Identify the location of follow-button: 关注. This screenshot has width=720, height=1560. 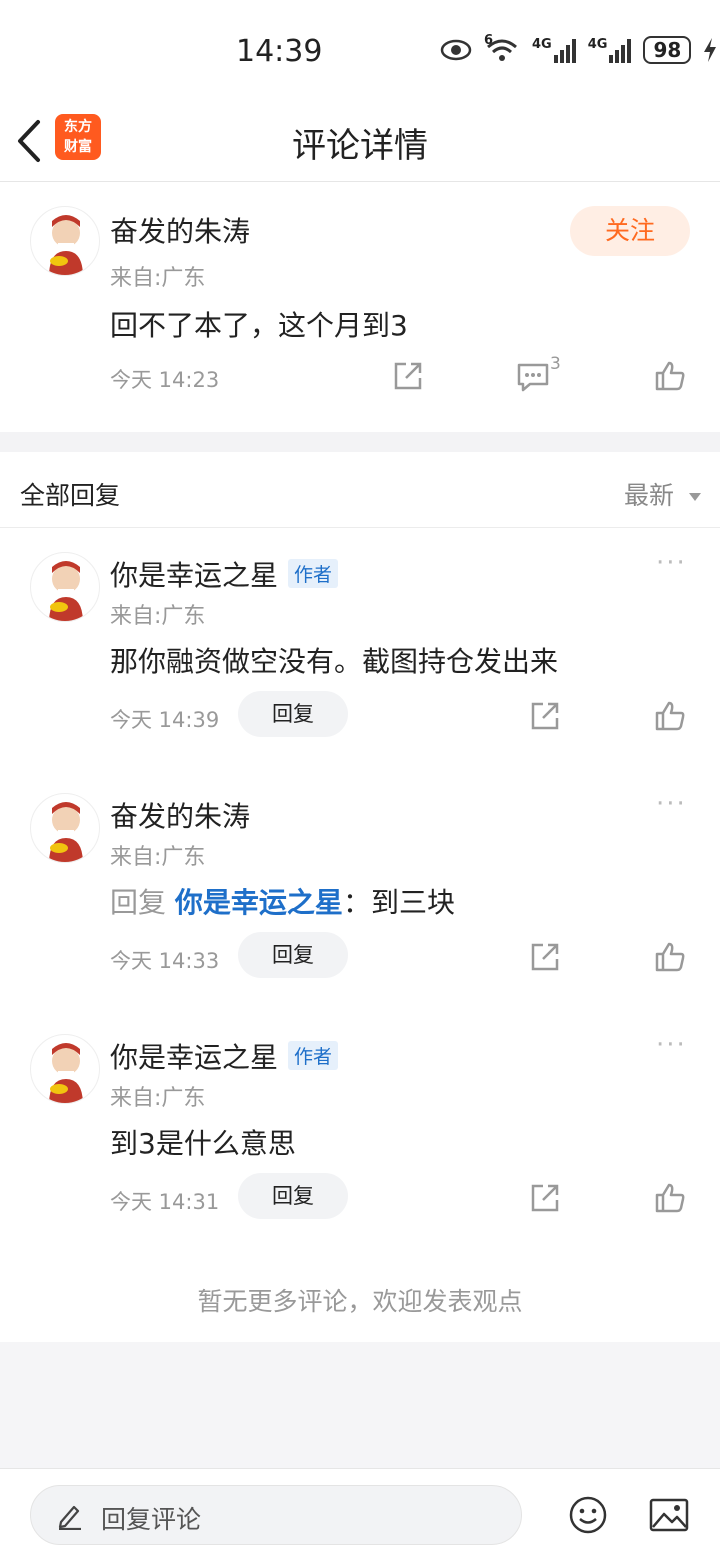
(630, 231).